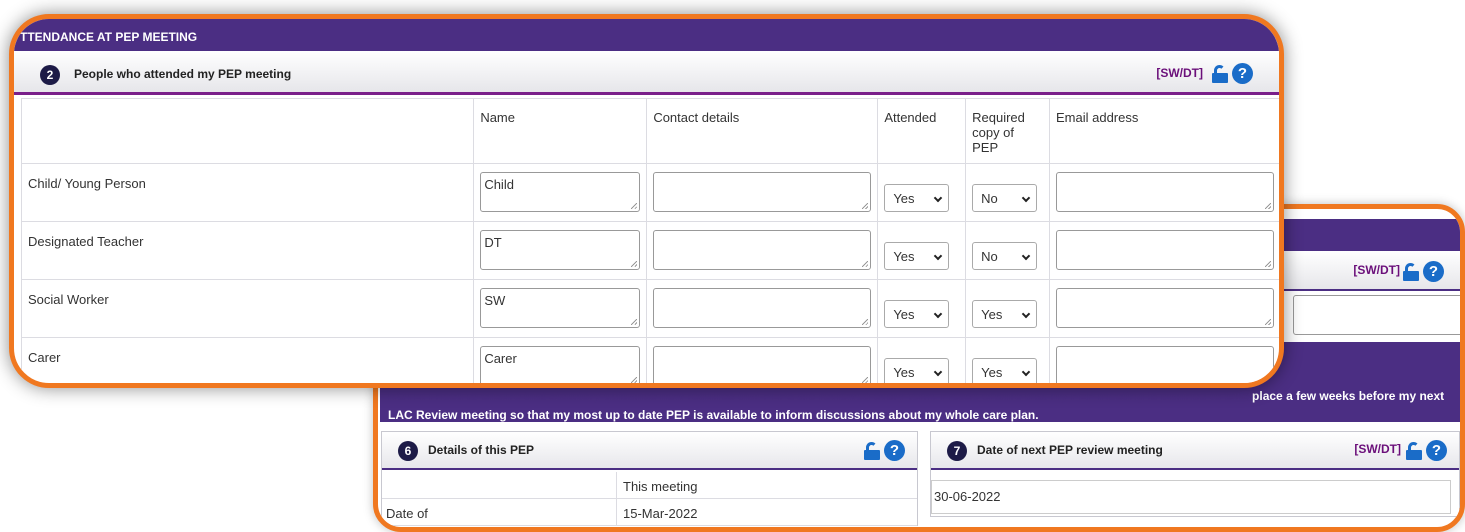 The width and height of the screenshot is (1465, 532). Describe the element at coordinates (560, 192) in the screenshot. I see `name-input: Child` at that location.